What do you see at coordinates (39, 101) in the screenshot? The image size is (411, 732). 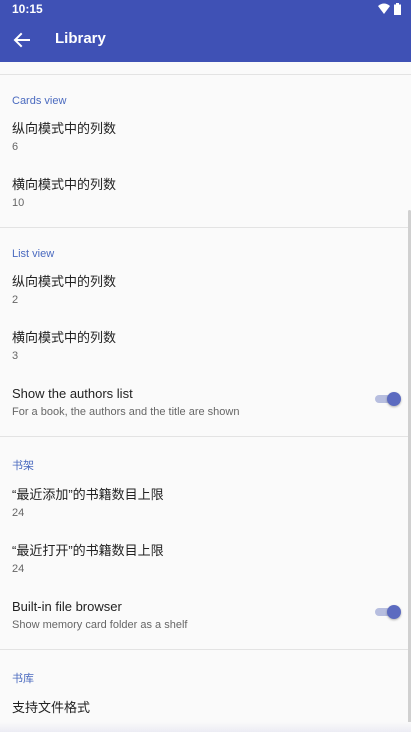 I see `section-header-cards-view: Cards view` at bounding box center [39, 101].